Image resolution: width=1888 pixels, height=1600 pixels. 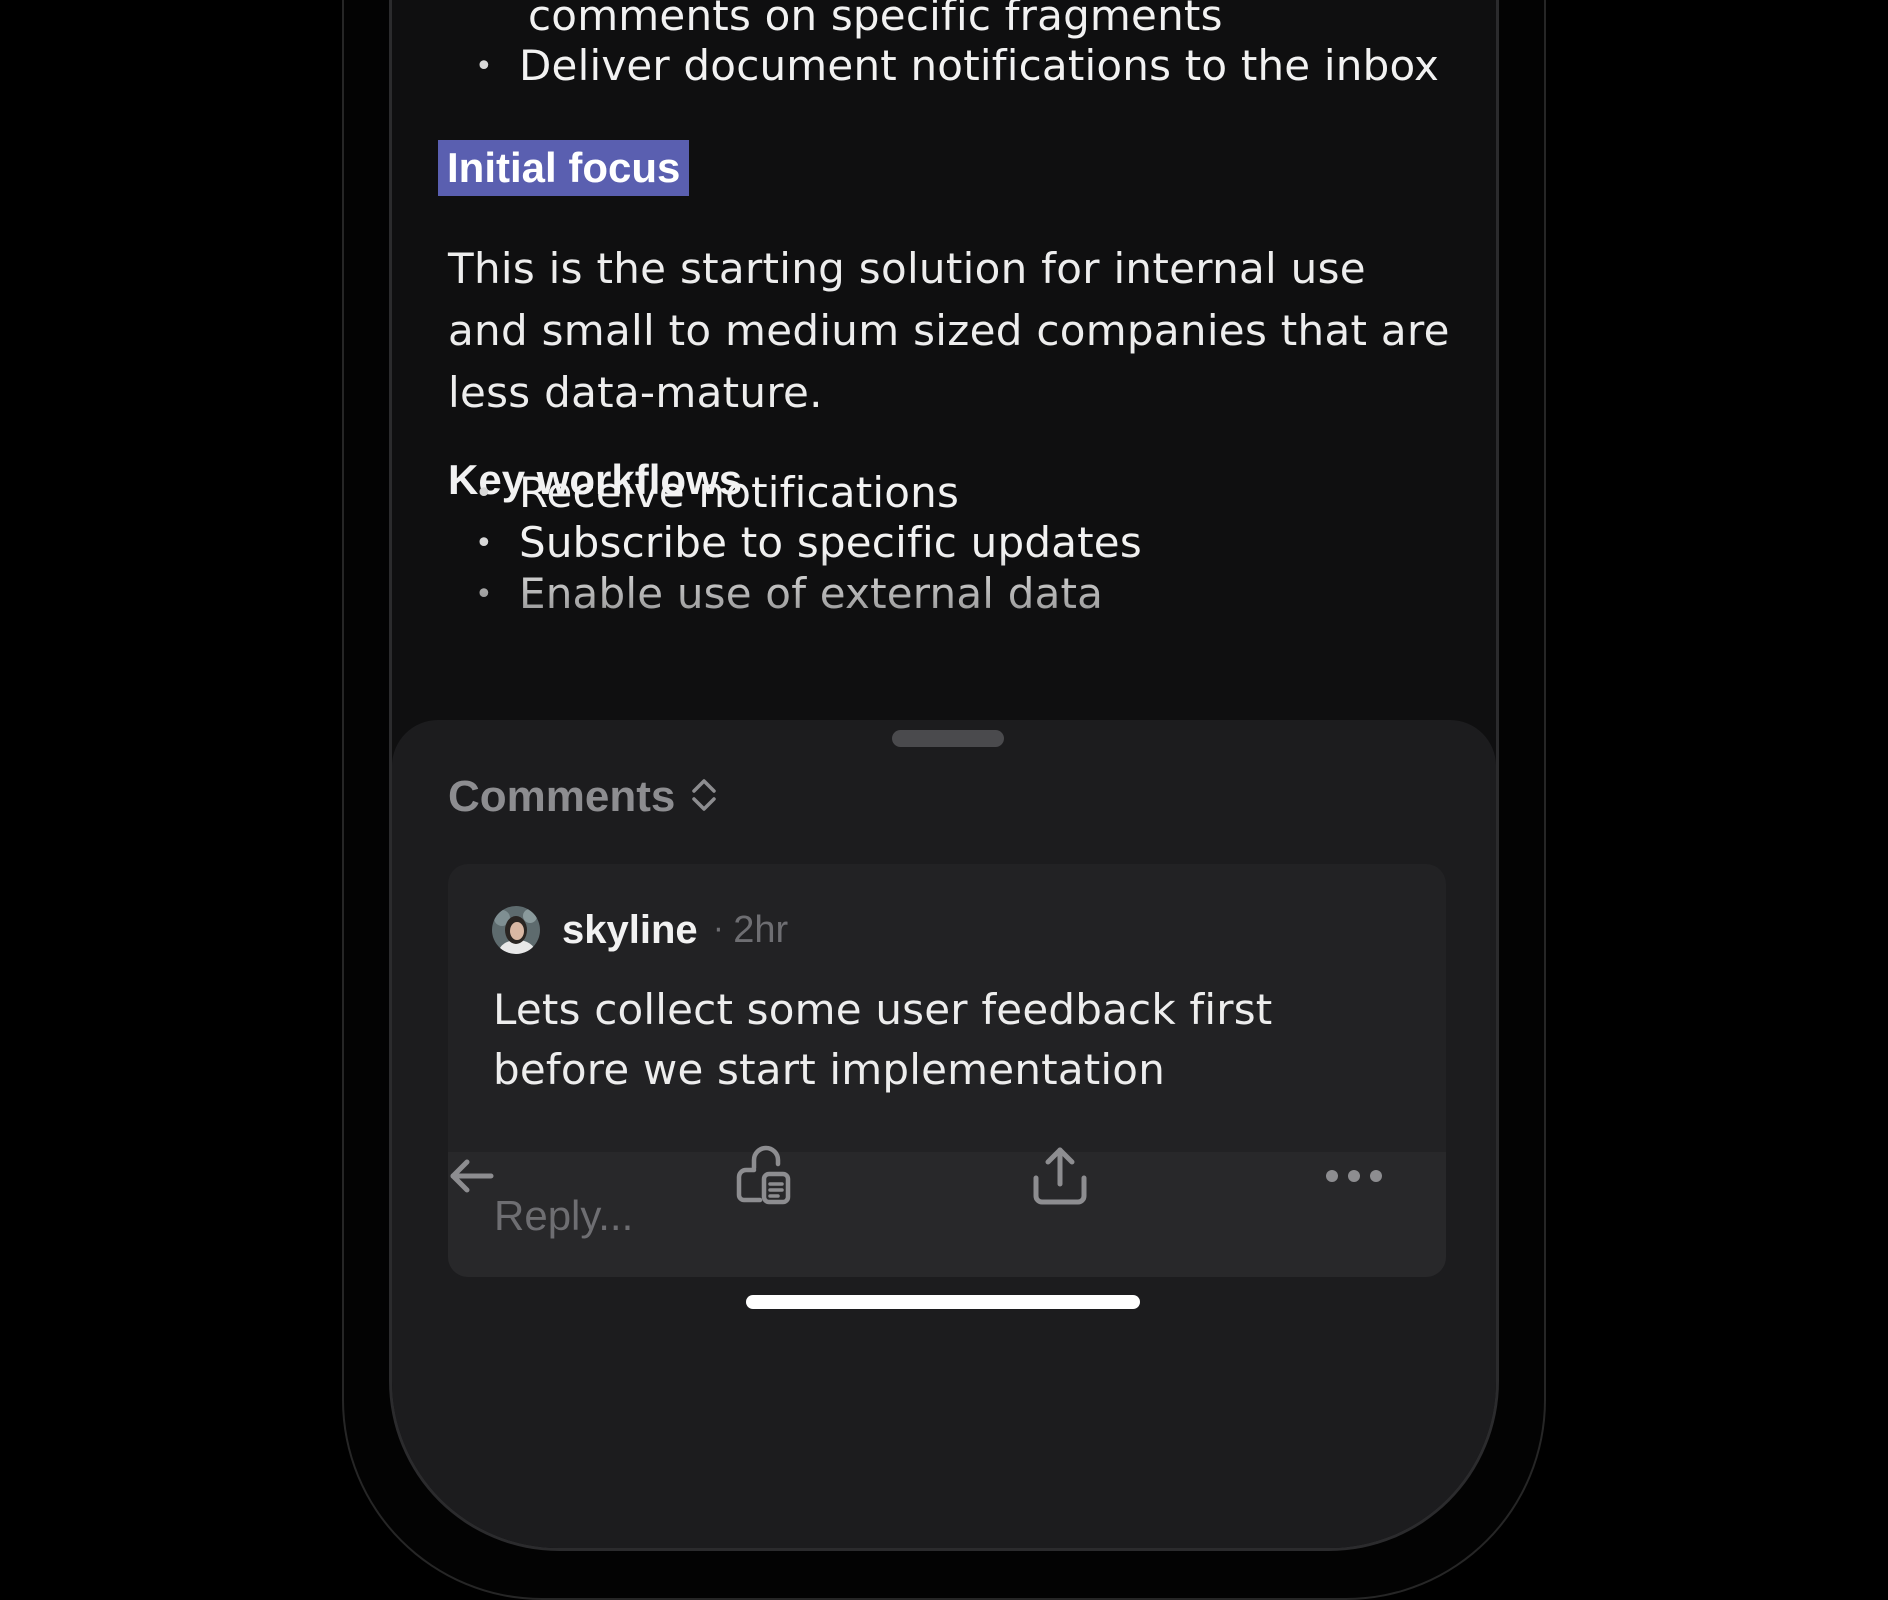 I want to click on list-item-text: Receive notifications, so click(x=739, y=492).